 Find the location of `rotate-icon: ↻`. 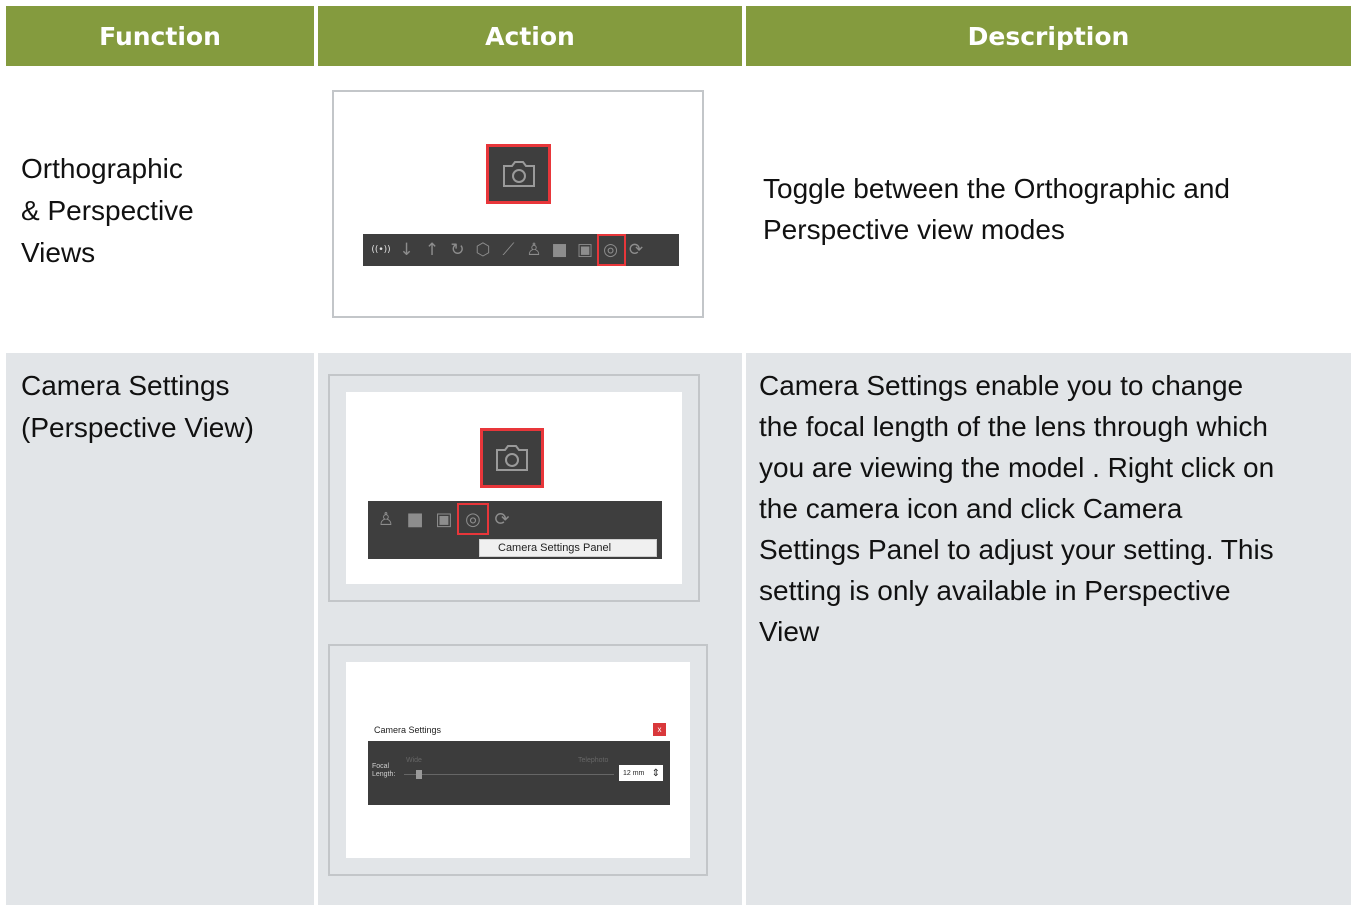

rotate-icon: ↻ is located at coordinates (458, 250).